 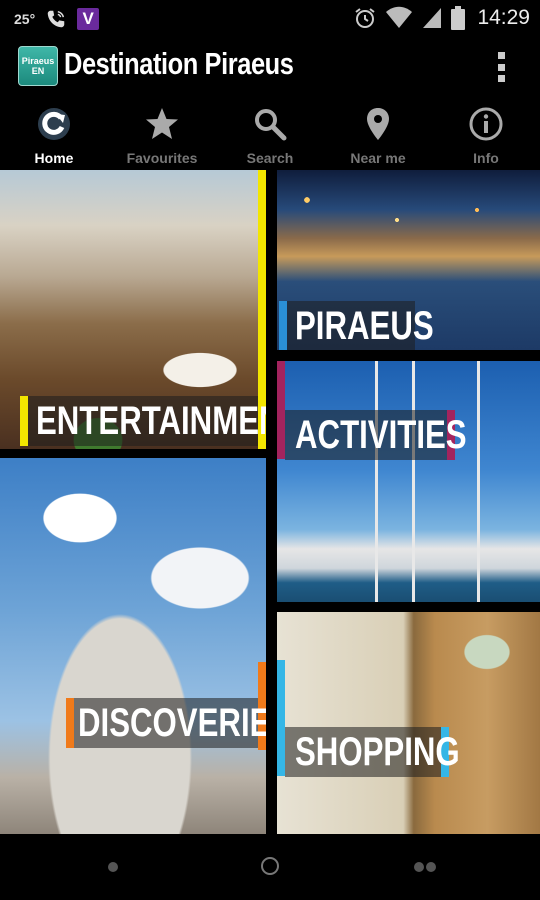 I want to click on home-button, so click(x=270, y=866).